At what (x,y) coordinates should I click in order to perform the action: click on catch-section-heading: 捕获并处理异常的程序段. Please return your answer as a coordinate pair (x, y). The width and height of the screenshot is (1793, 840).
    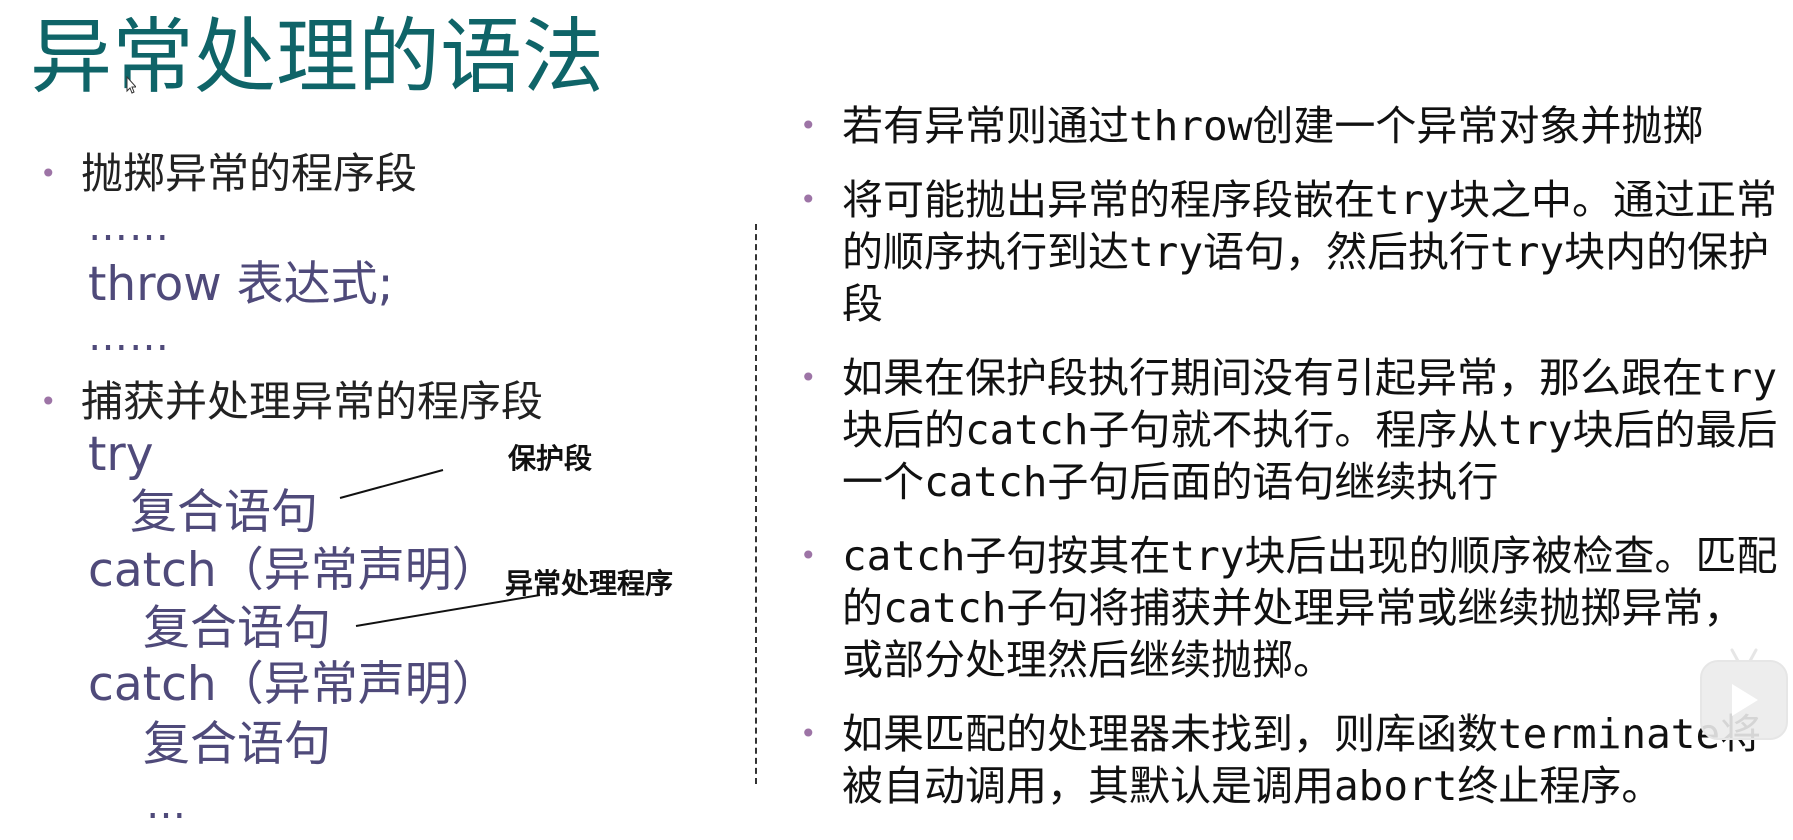
    Looking at the image, I should click on (312, 401).